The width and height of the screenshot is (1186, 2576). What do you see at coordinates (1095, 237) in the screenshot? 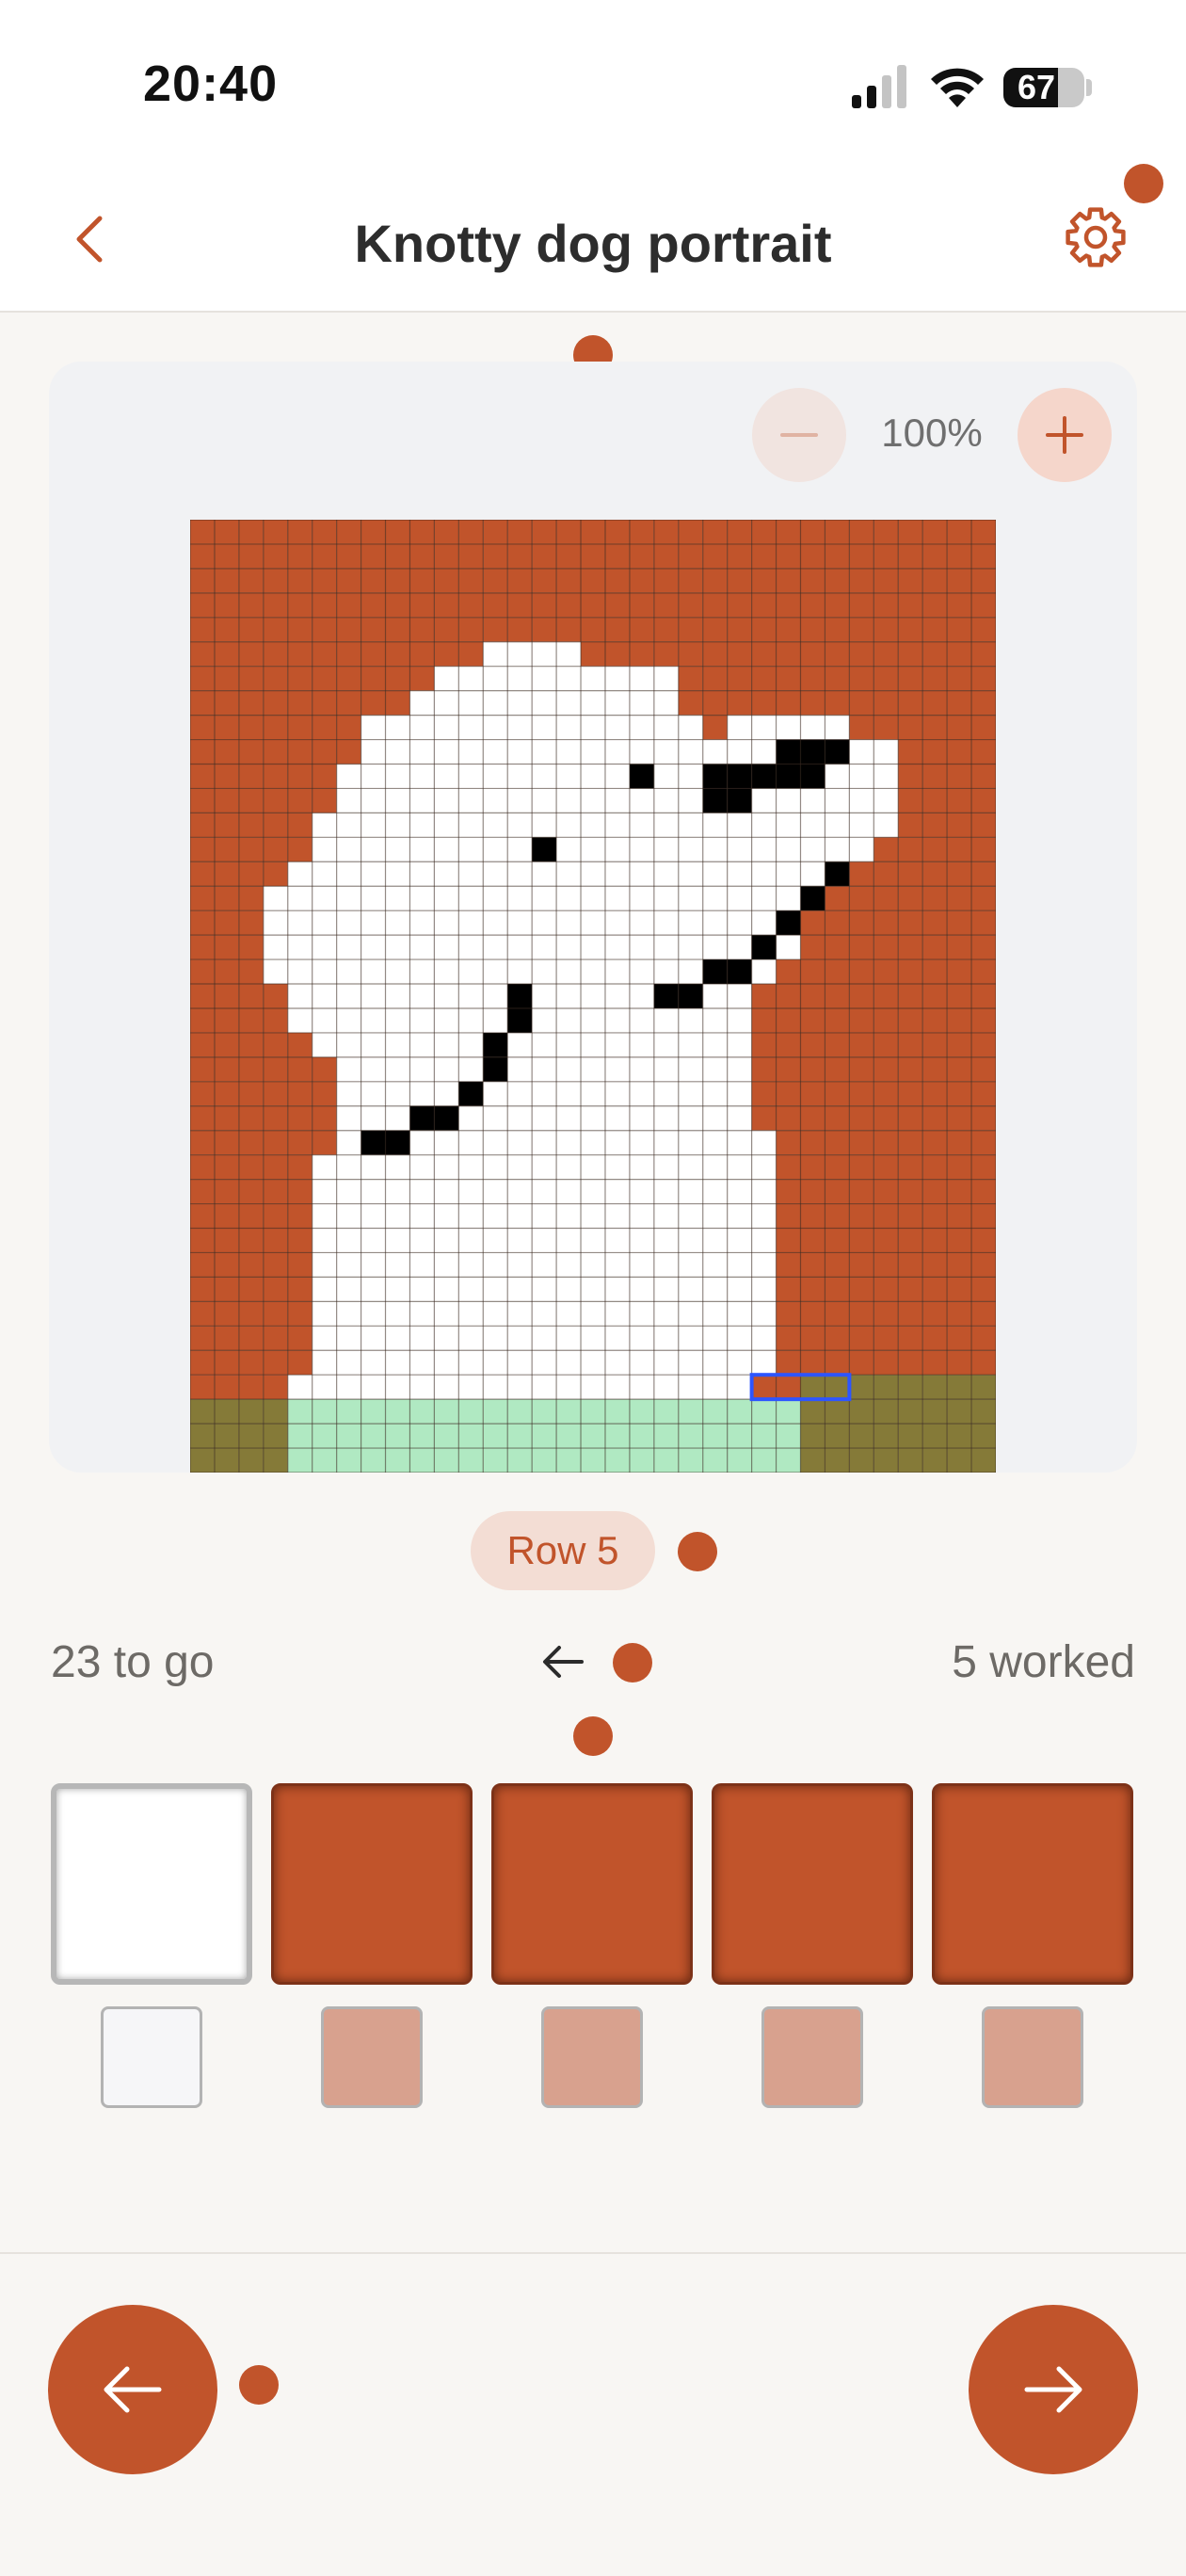
I see `gear-icon` at bounding box center [1095, 237].